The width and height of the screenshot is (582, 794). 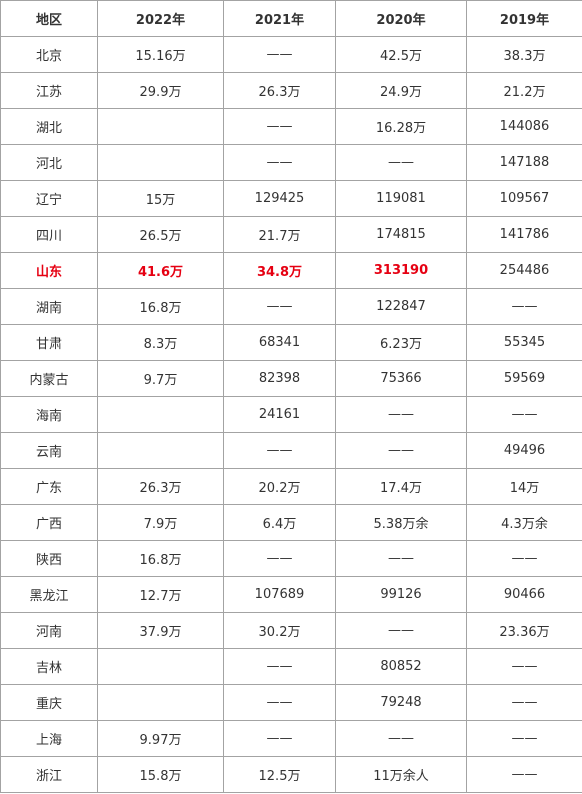 I want to click on cell-2021: 24161, so click(x=279, y=414).